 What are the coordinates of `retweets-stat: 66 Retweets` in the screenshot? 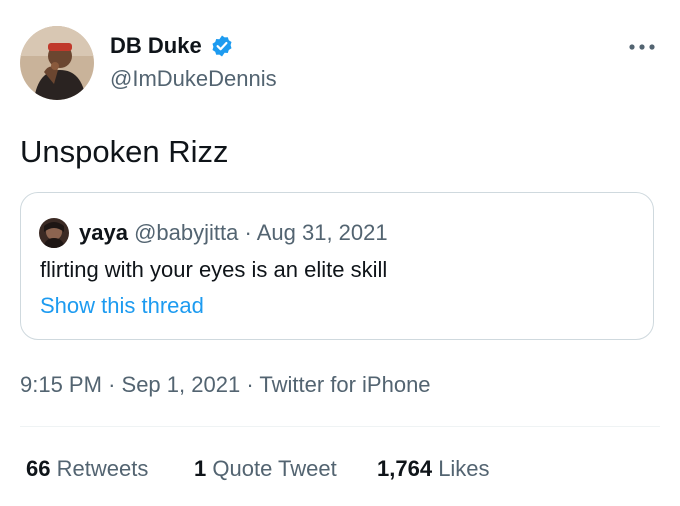 It's located at (87, 469).